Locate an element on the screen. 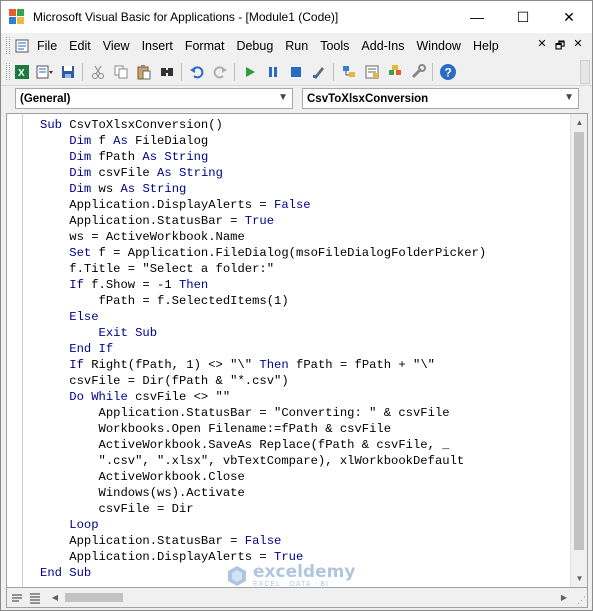  code-line: Application.StatusBar = True is located at coordinates (305, 221).